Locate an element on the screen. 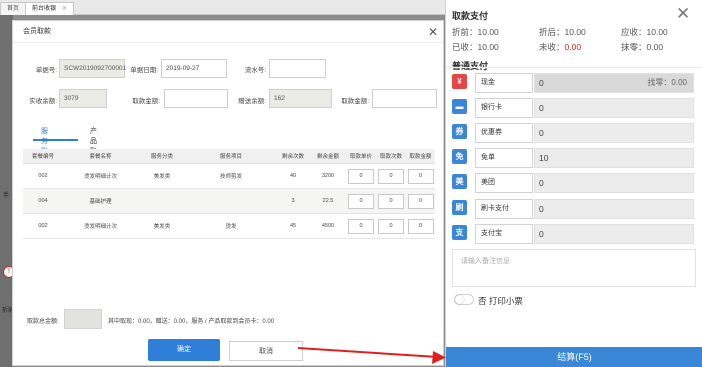  annotation-arrow-icon is located at coordinates (371, 355).